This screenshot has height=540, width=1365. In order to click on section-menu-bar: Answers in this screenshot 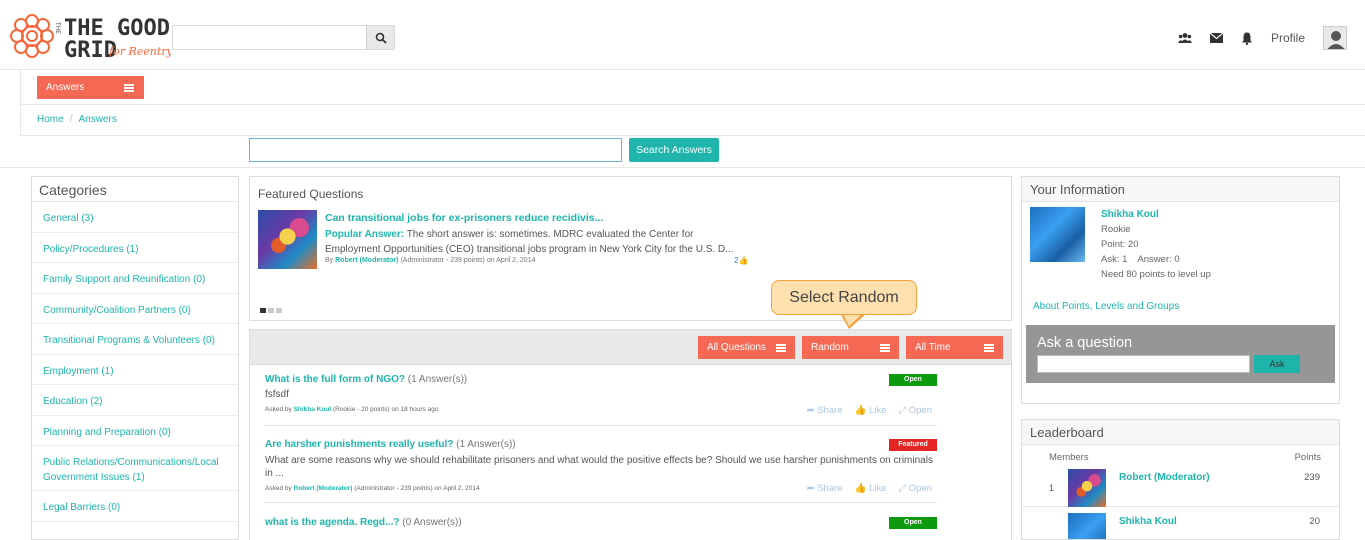, I will do `click(692, 87)`.